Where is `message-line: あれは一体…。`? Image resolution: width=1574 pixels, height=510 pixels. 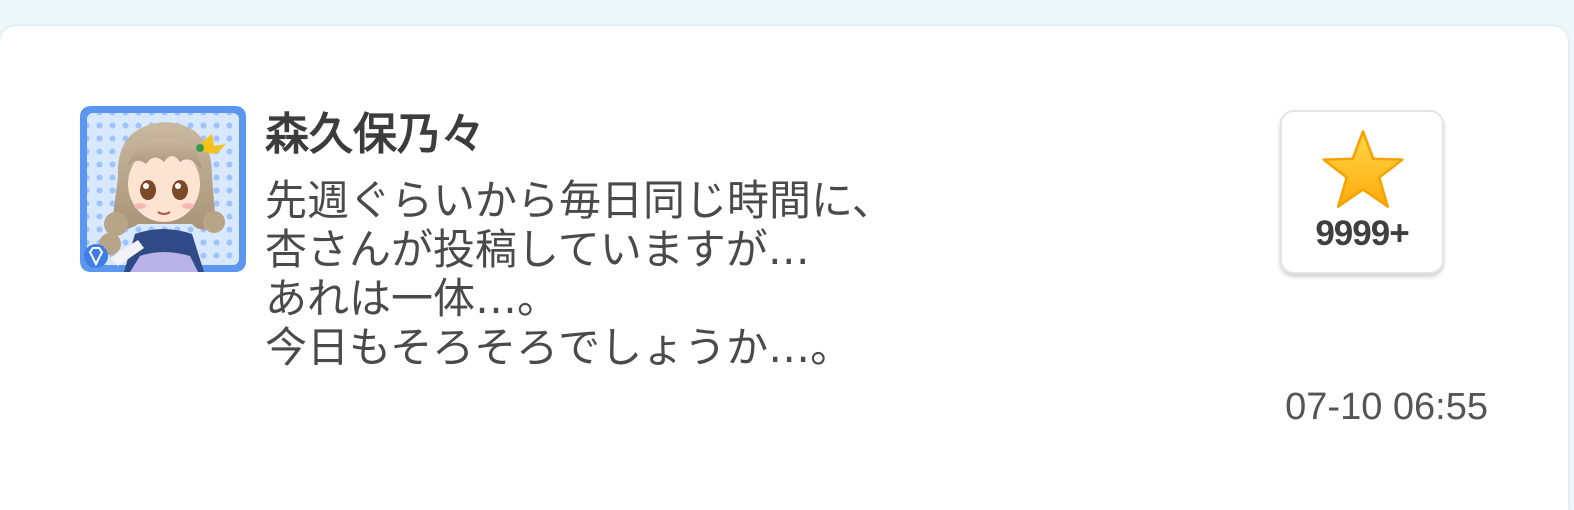
message-line: あれは一体…。 is located at coordinates (412, 298).